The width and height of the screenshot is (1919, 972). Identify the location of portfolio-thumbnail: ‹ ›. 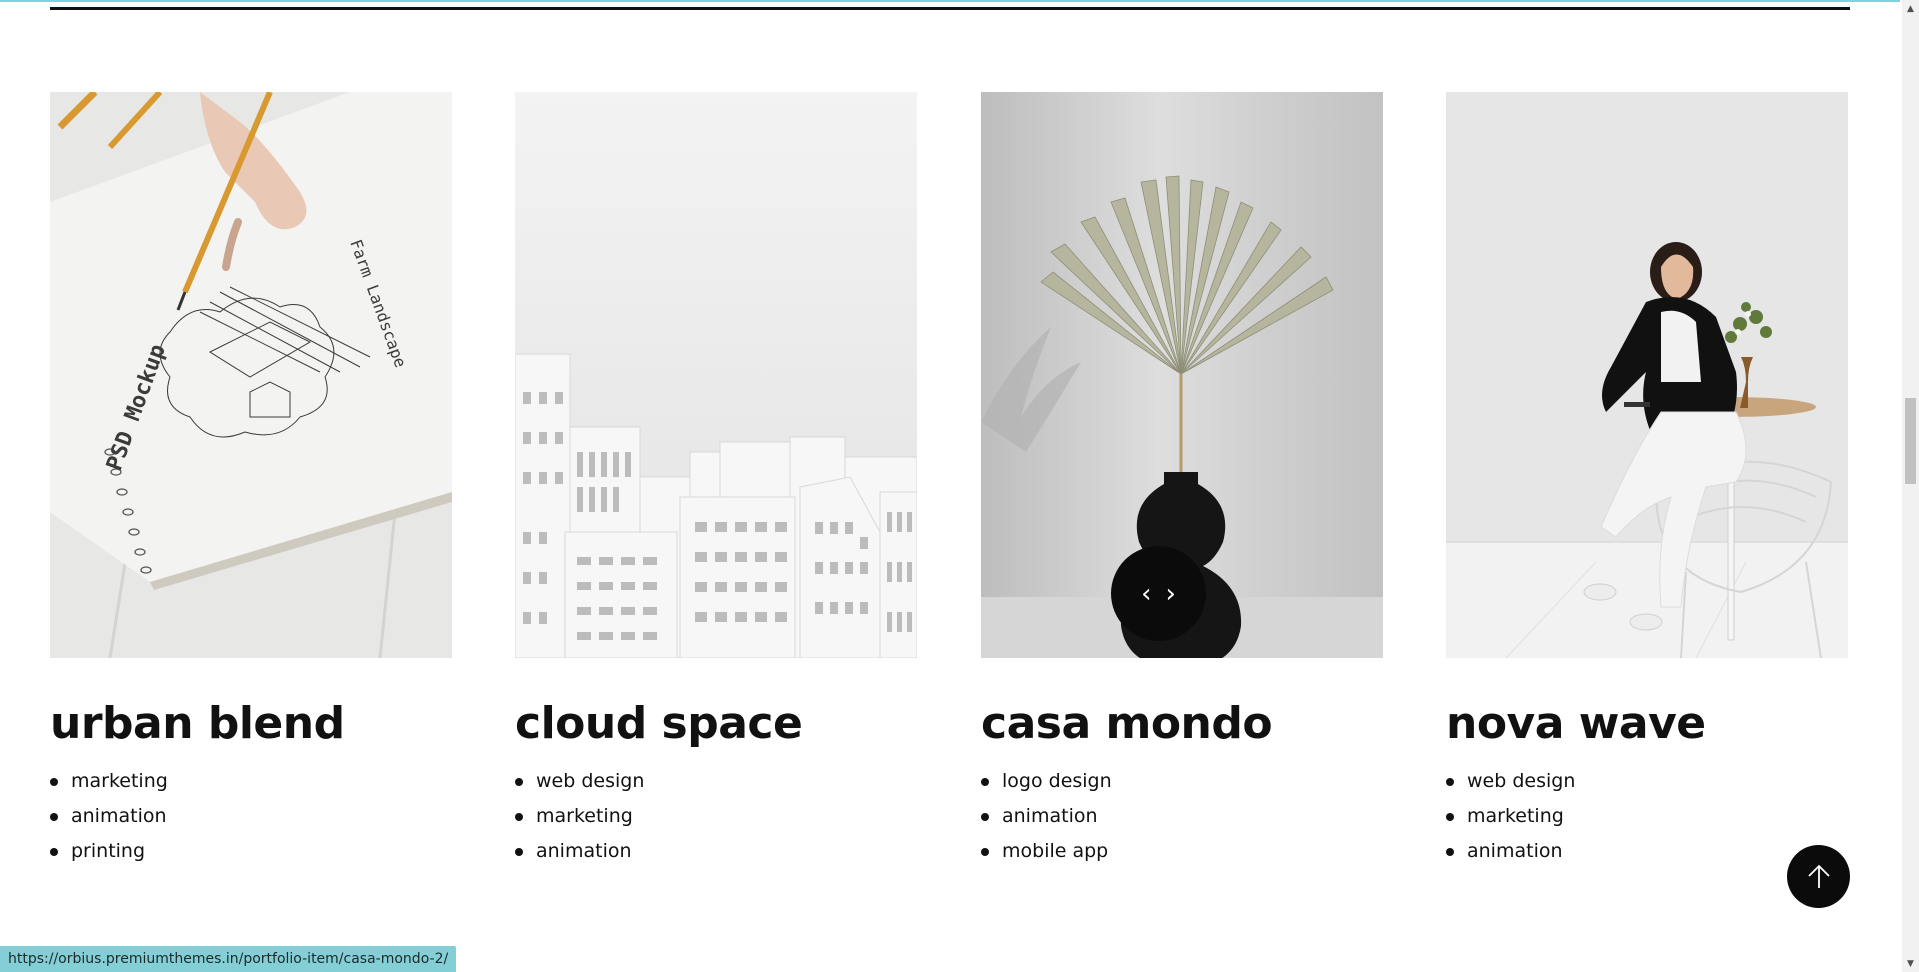
(1182, 375).